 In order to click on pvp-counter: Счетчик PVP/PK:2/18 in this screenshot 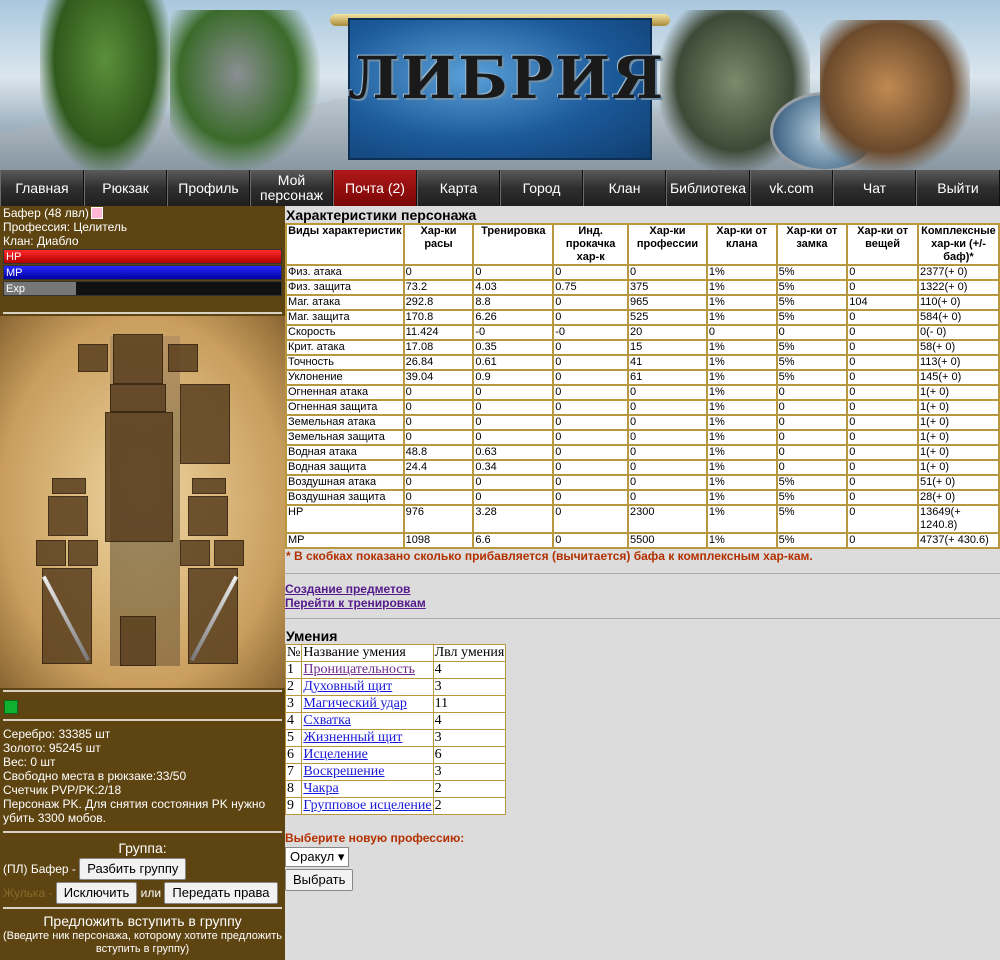, I will do `click(62, 790)`.